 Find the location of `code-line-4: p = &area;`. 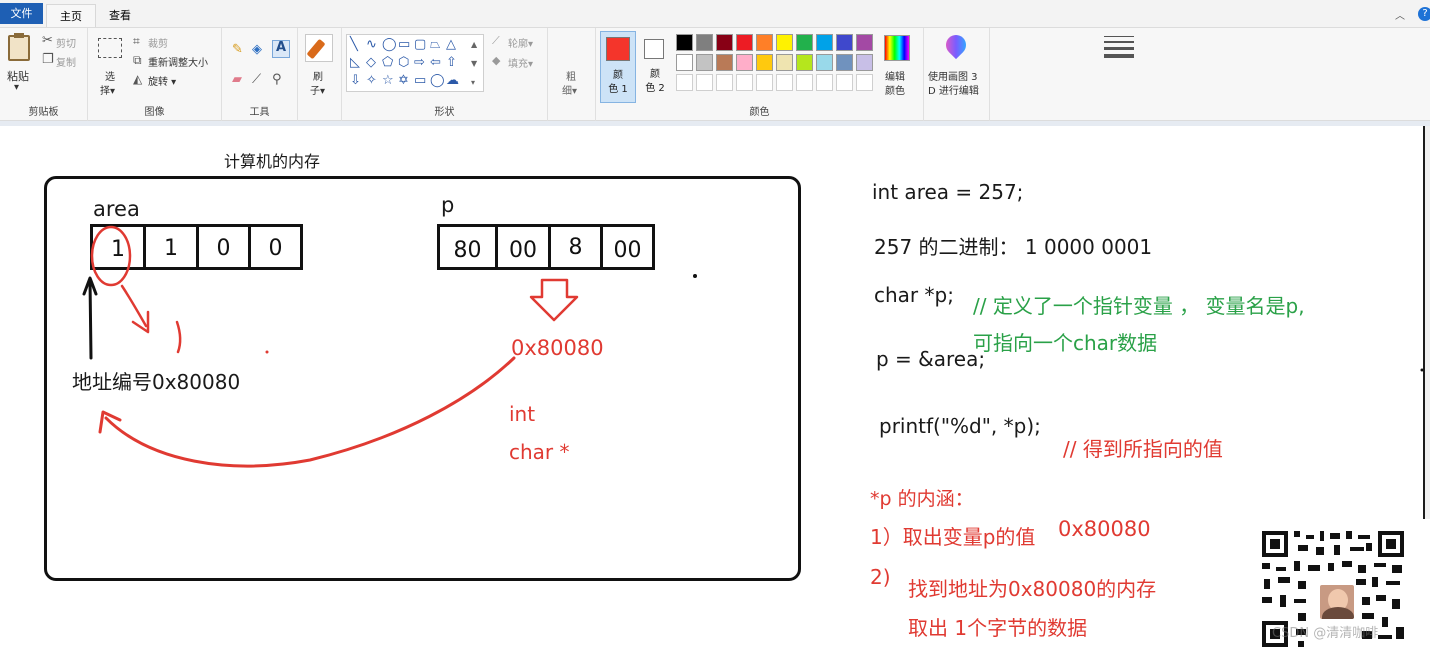

code-line-4: p = &area; is located at coordinates (931, 359).